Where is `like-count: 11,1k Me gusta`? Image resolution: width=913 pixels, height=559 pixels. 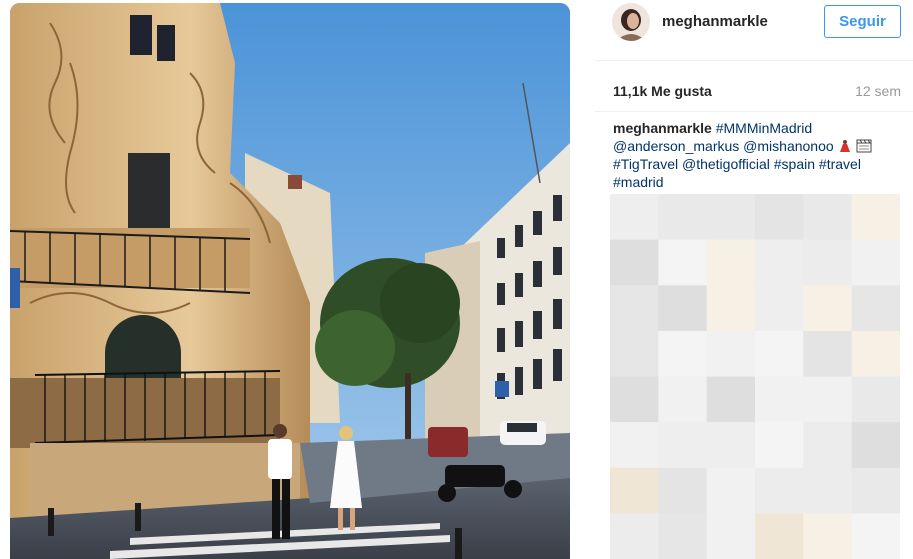 like-count: 11,1k Me gusta is located at coordinates (662, 91).